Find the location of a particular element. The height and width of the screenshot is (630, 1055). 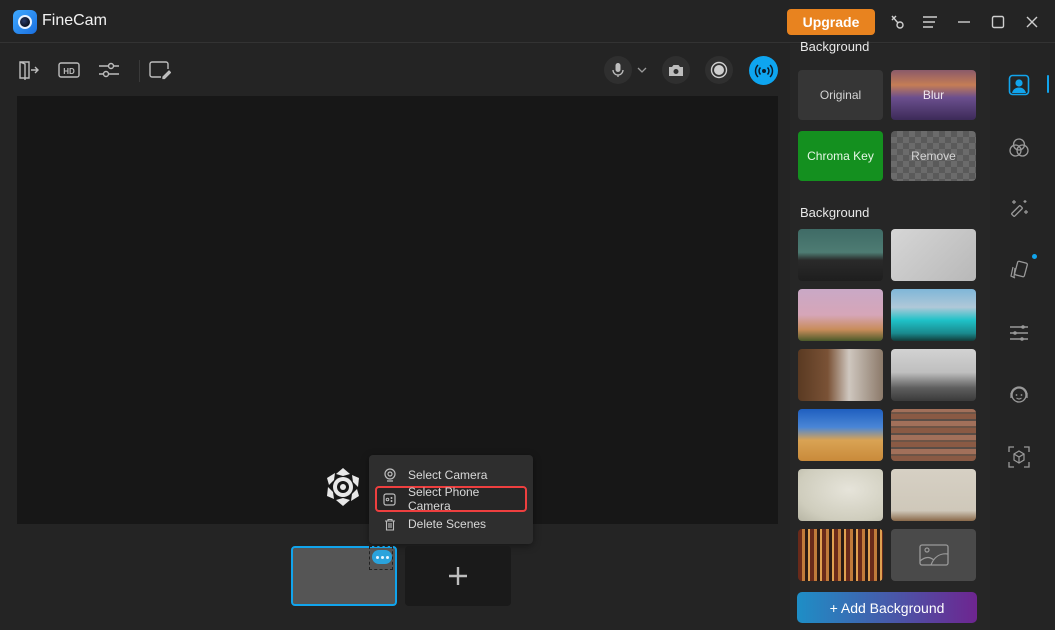

menu-item-select-camera: Select Camera is located at coordinates (451, 475).